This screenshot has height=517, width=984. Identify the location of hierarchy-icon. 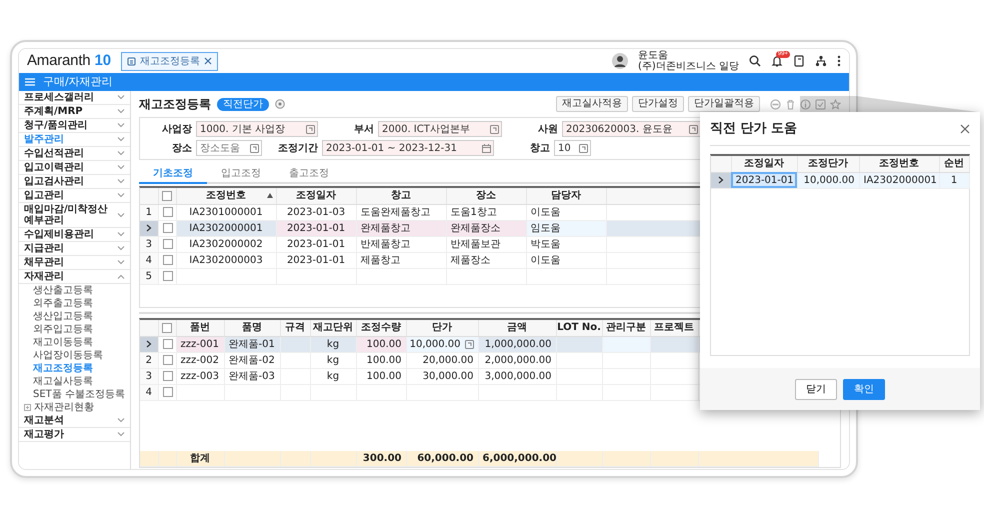
(821, 61).